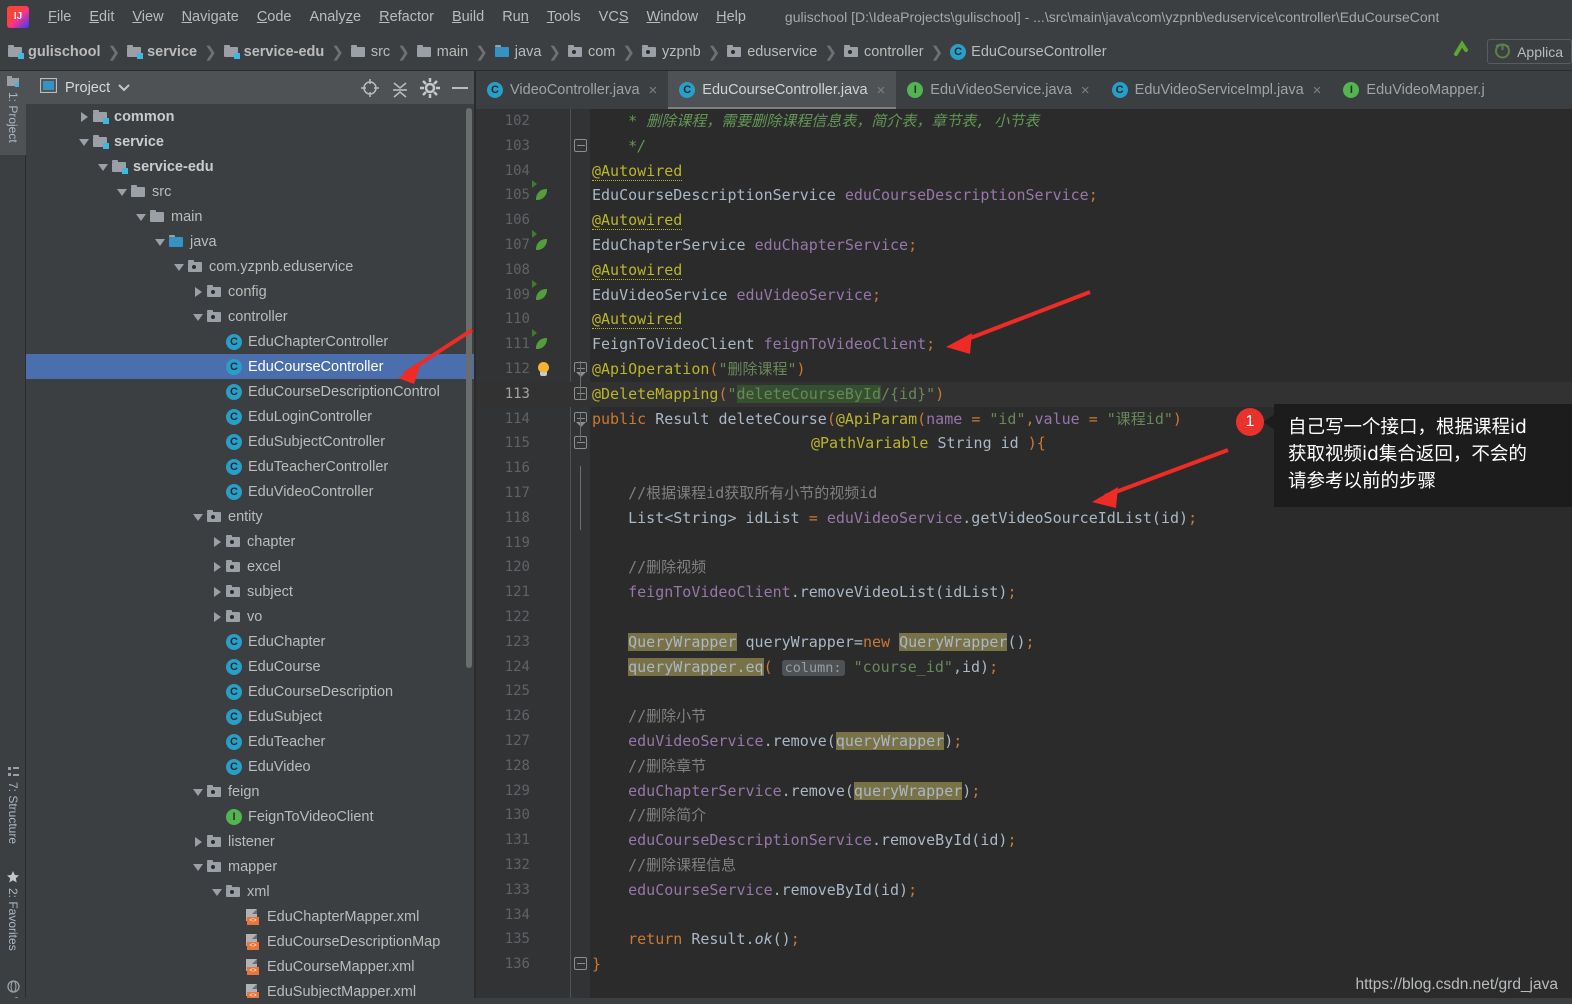  I want to click on code-line: 112 @ApiOperation("删除课程"), so click(1024, 369).